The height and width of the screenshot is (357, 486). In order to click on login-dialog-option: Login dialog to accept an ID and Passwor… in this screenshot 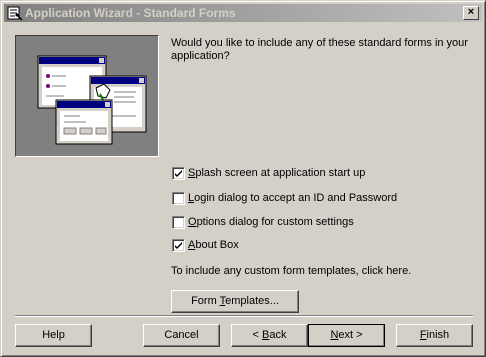, I will do `click(284, 198)`.